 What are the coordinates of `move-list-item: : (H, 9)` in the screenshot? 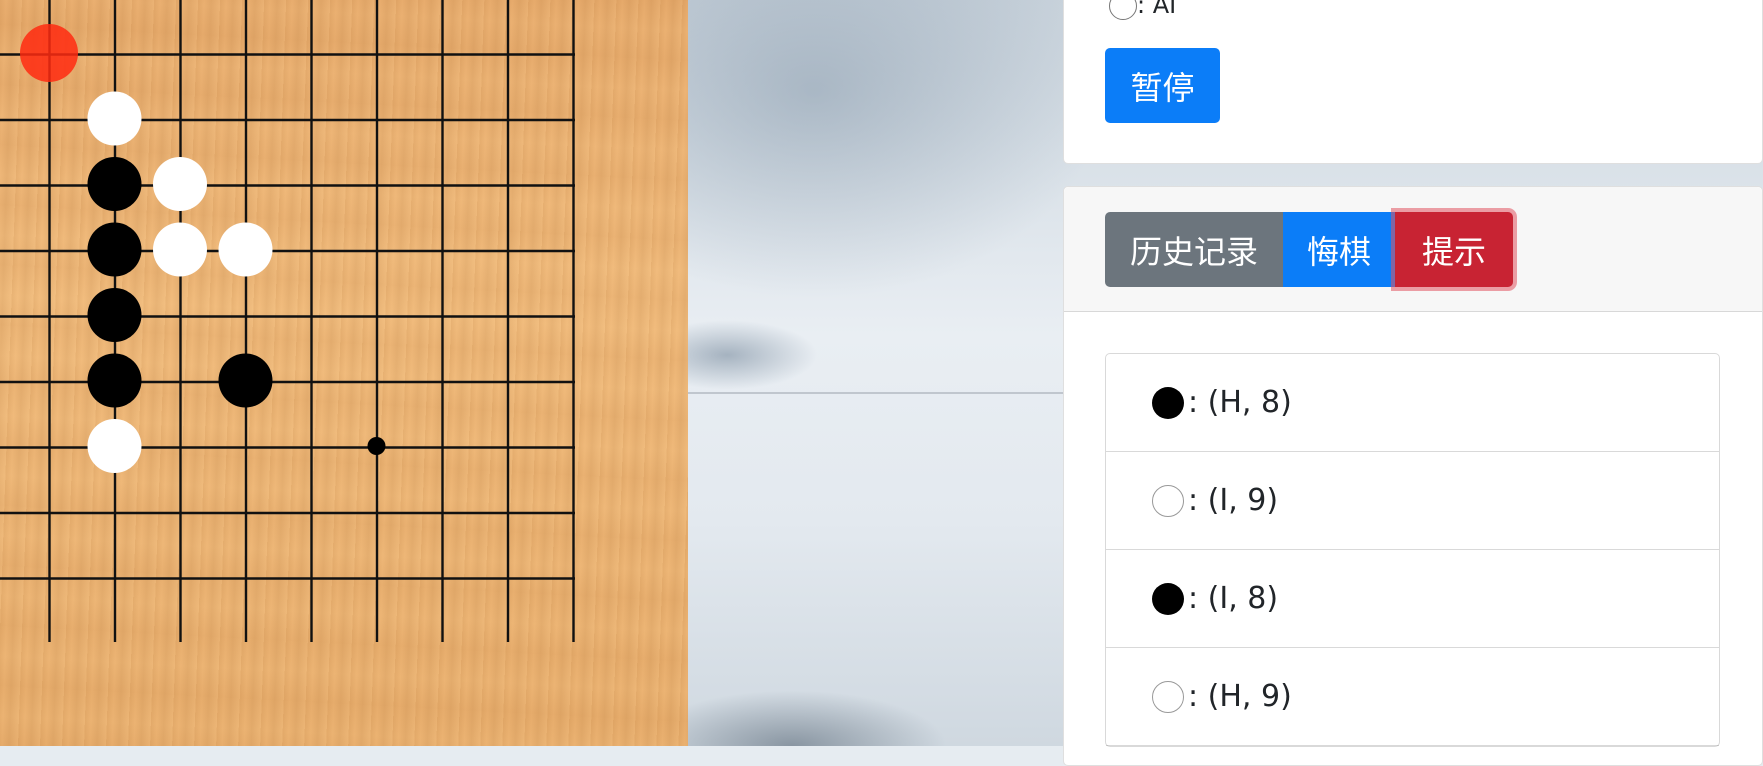 It's located at (1412, 697).